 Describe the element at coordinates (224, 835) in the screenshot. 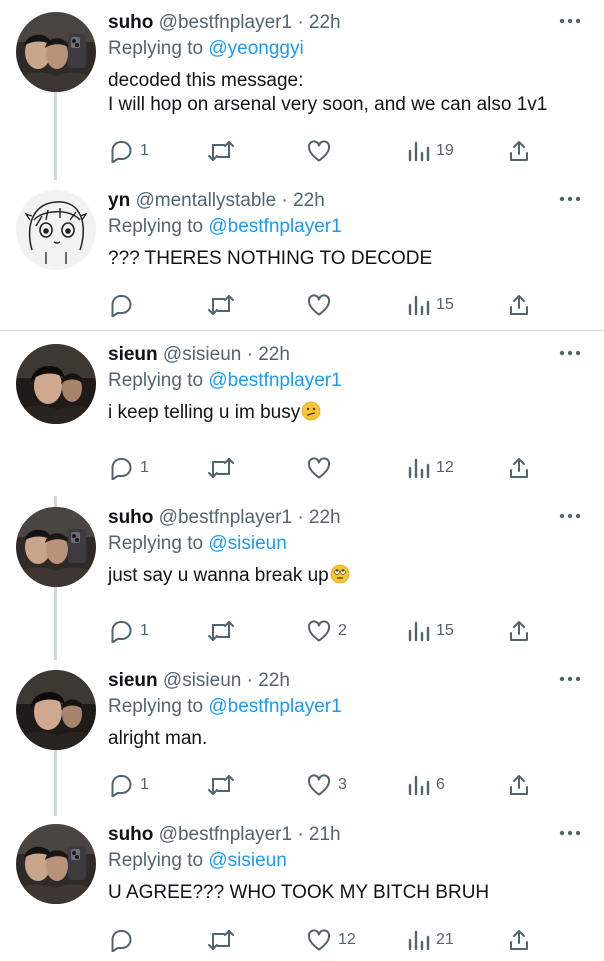

I see `tweet-header: suho @bestfnplayer1 · 21h` at that location.